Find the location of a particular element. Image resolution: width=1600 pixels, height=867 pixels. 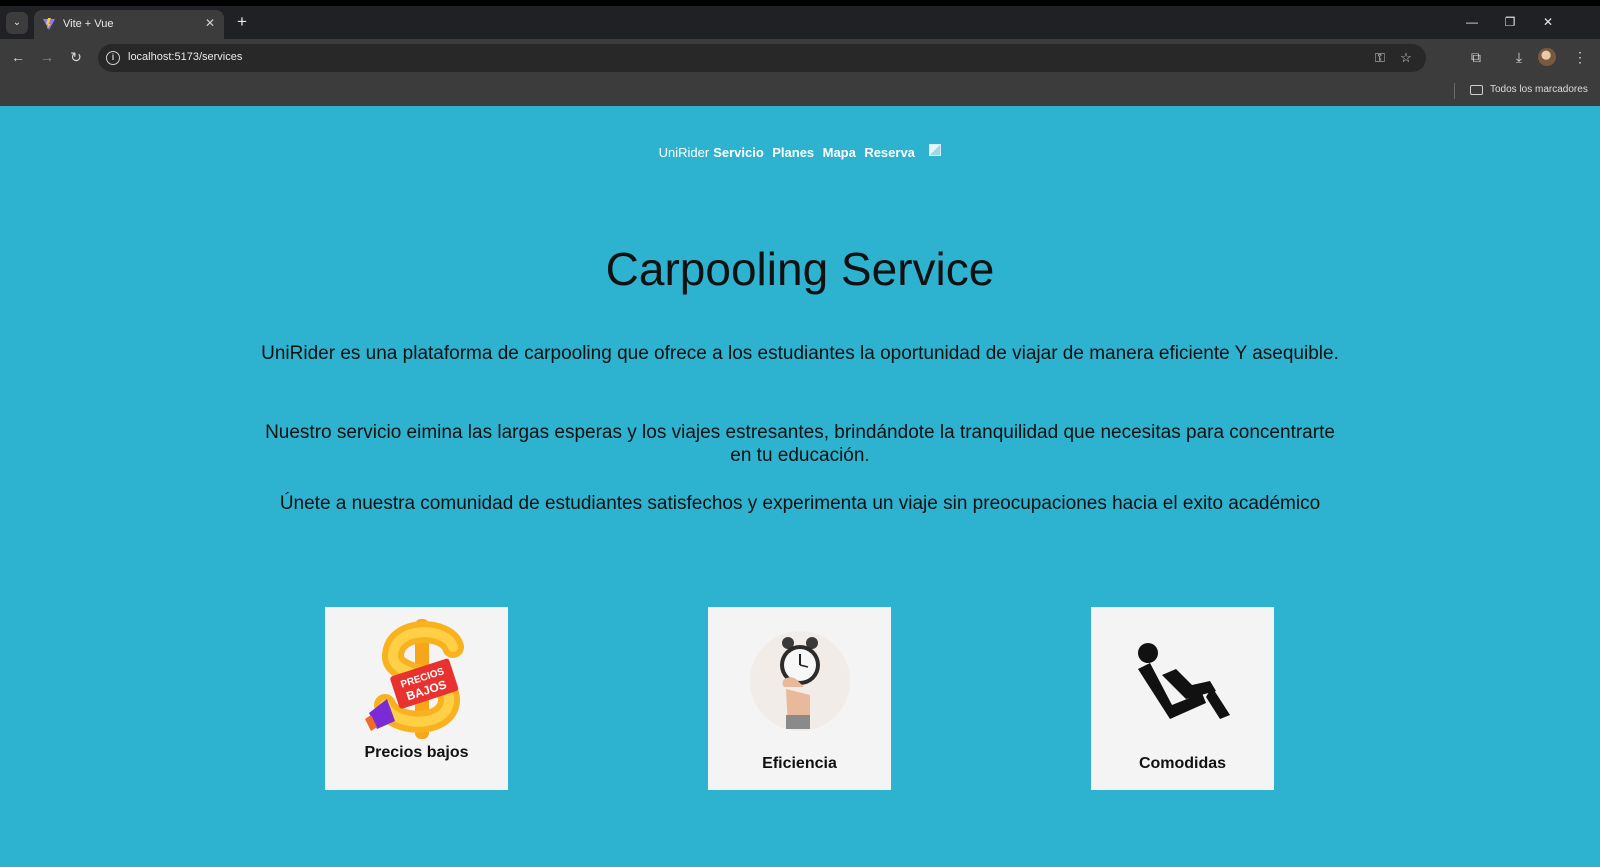

downloads-icon: ⤓ is located at coordinates (1519, 57).